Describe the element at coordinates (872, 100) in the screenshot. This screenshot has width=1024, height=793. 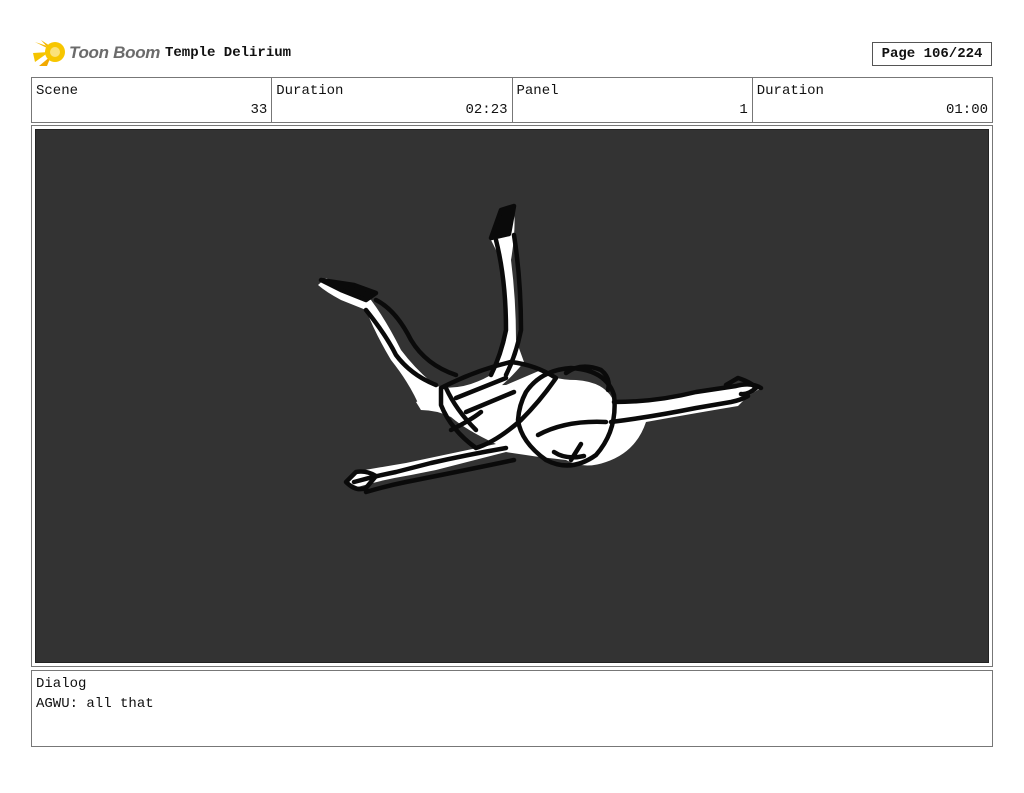
I see `panel-duration-cell: Duration 01:00` at that location.